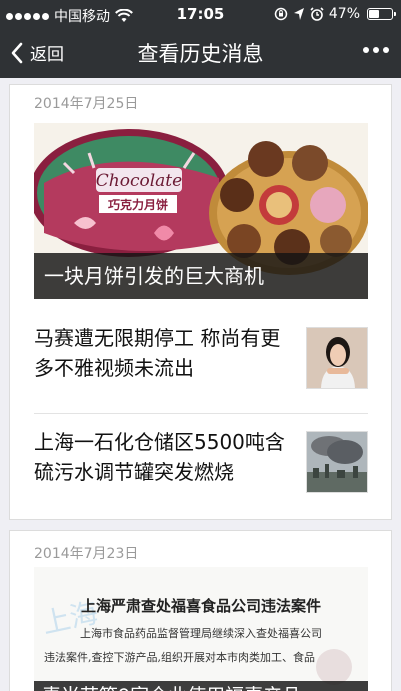 The width and height of the screenshot is (401, 691). I want to click on battery-icon, so click(381, 14).